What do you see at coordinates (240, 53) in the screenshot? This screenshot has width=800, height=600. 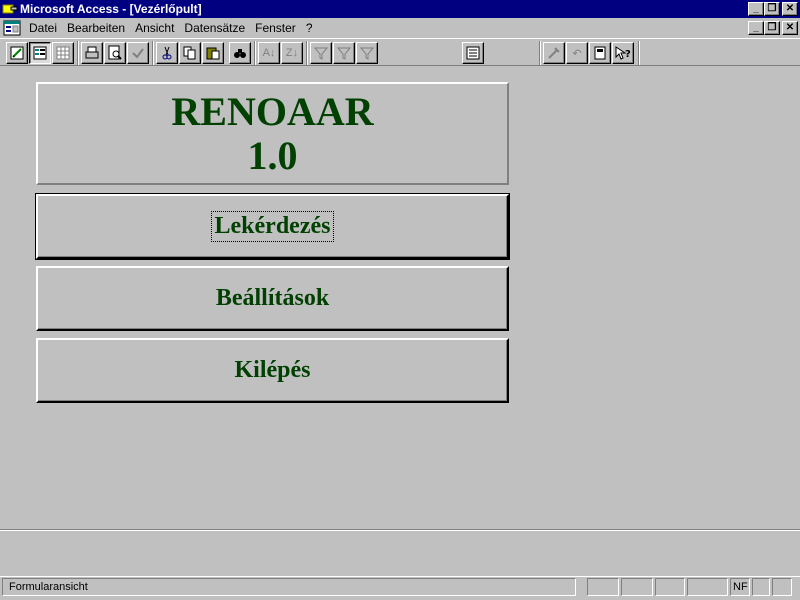 I see `find-icon` at bounding box center [240, 53].